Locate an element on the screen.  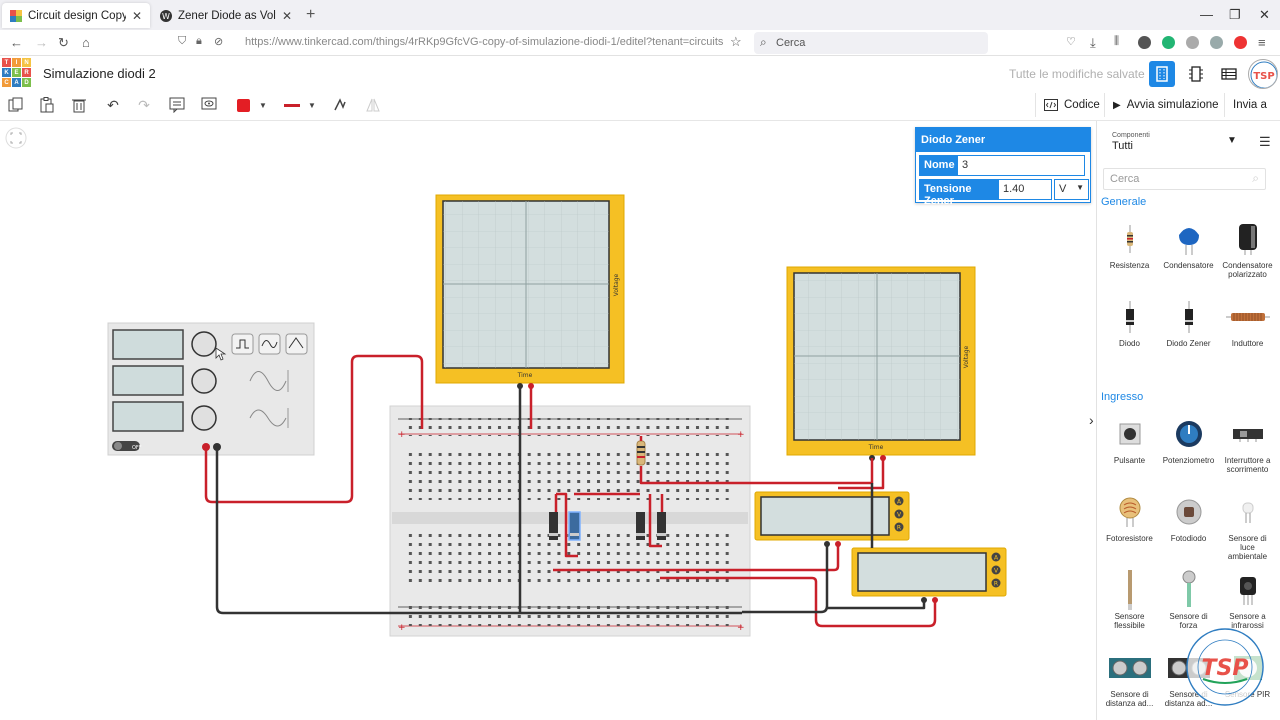
list-view-icon: ☰ is located at coordinates (1265, 142).